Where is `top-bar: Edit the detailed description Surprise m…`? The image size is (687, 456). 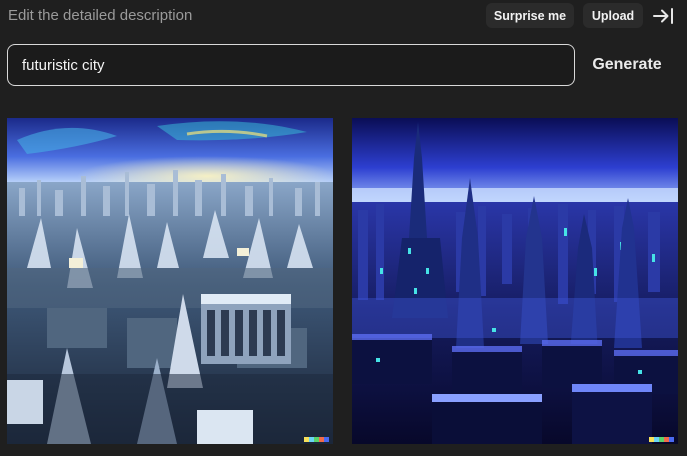 top-bar: Edit the detailed description Surprise m… is located at coordinates (343, 16).